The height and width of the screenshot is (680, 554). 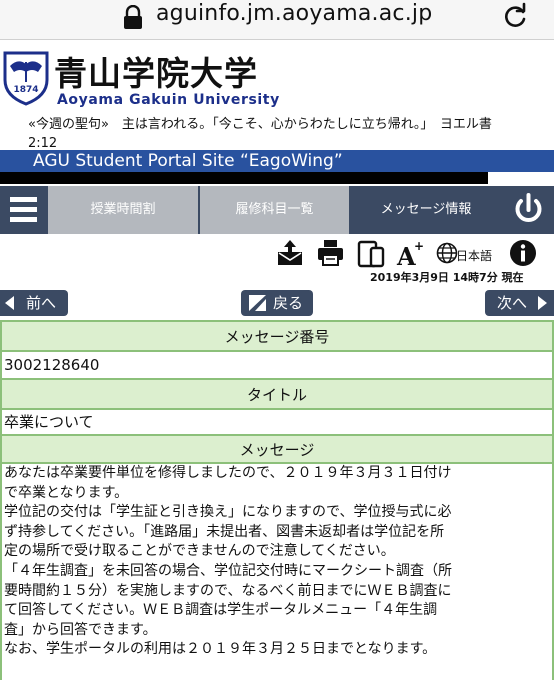 I want to click on main-nav: 授業時間割 履修科目一覧 メッセージ情報, so click(x=277, y=210).